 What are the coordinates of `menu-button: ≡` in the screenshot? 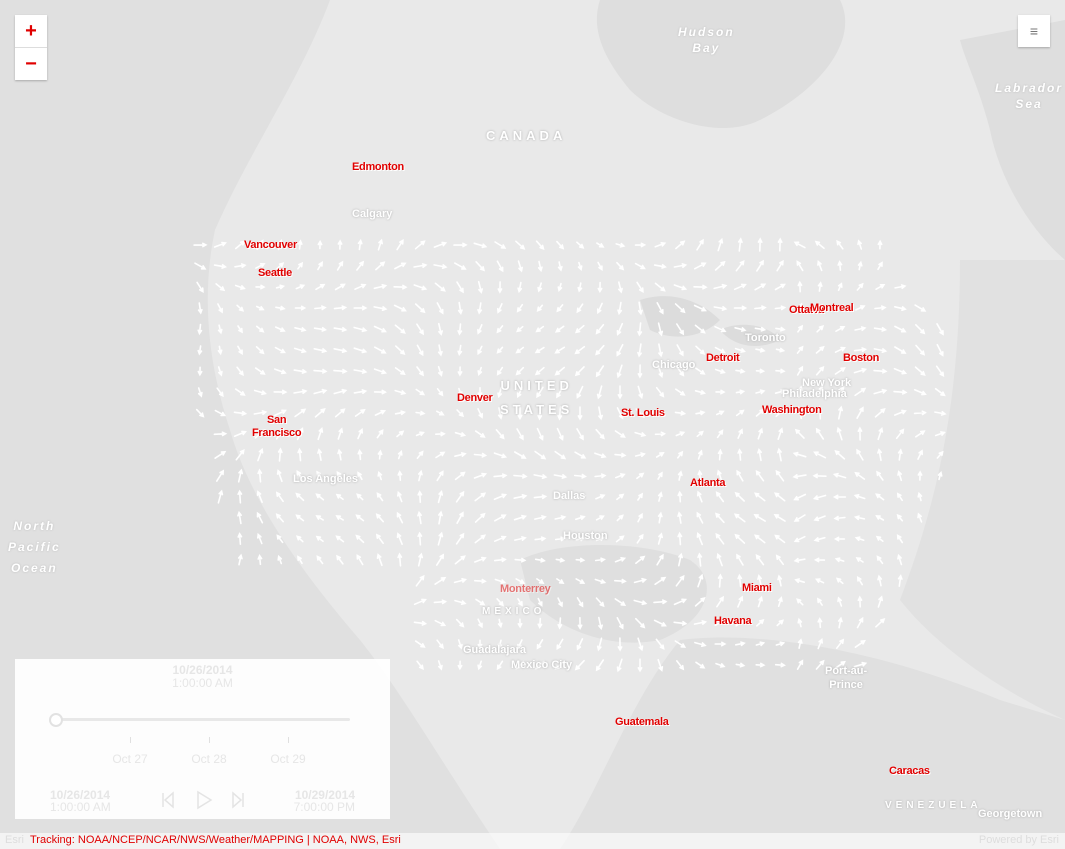 It's located at (1034, 31).